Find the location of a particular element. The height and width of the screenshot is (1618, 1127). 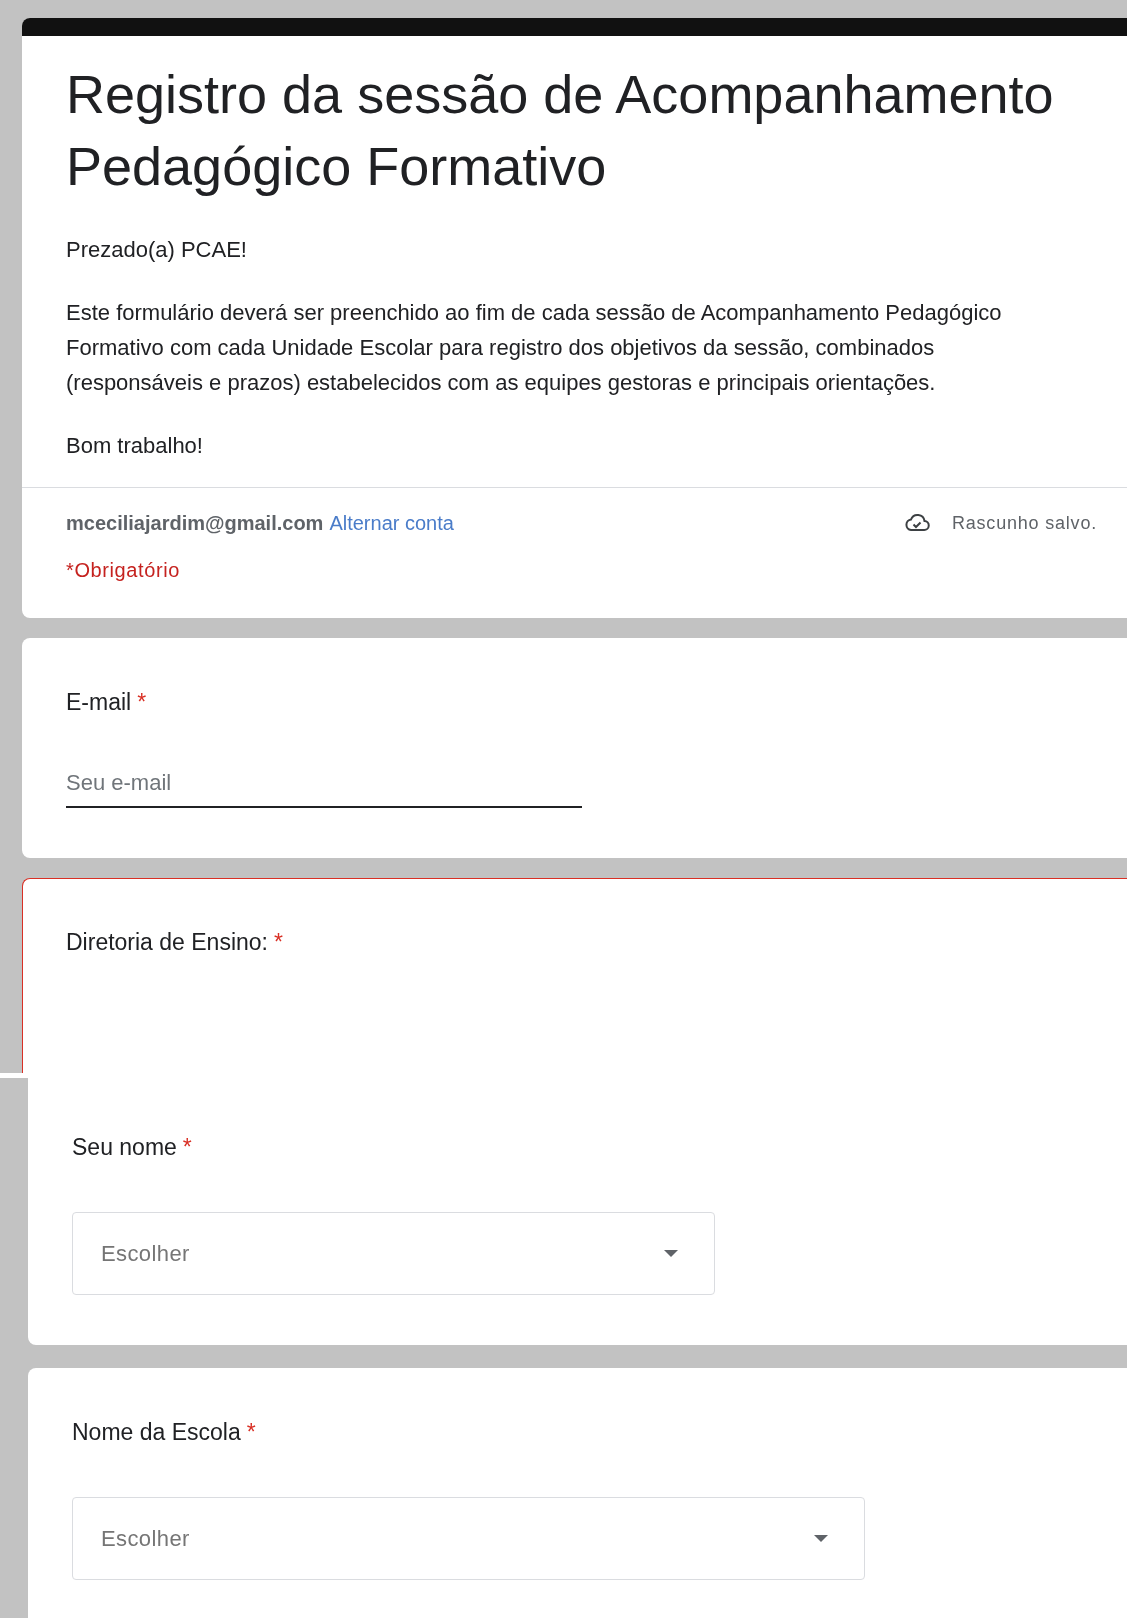

description-text: Bom trabalho! is located at coordinates (135, 446).